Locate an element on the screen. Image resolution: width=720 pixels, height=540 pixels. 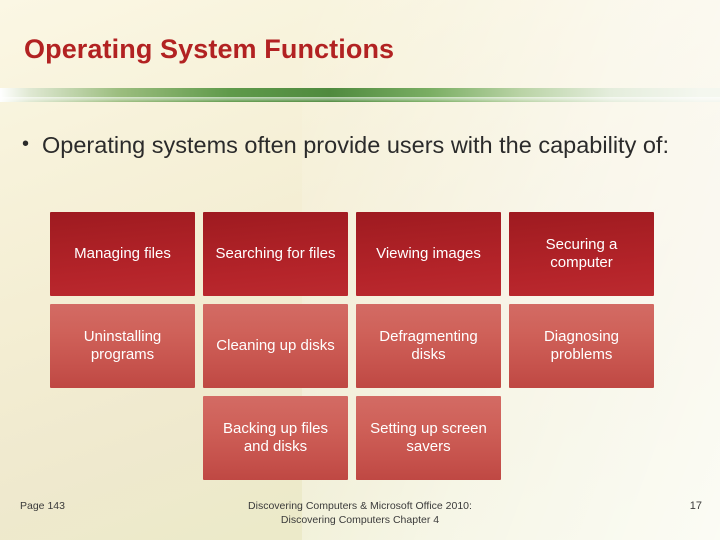
grid-cell-label: Searching for files is located at coordinates (275, 253).